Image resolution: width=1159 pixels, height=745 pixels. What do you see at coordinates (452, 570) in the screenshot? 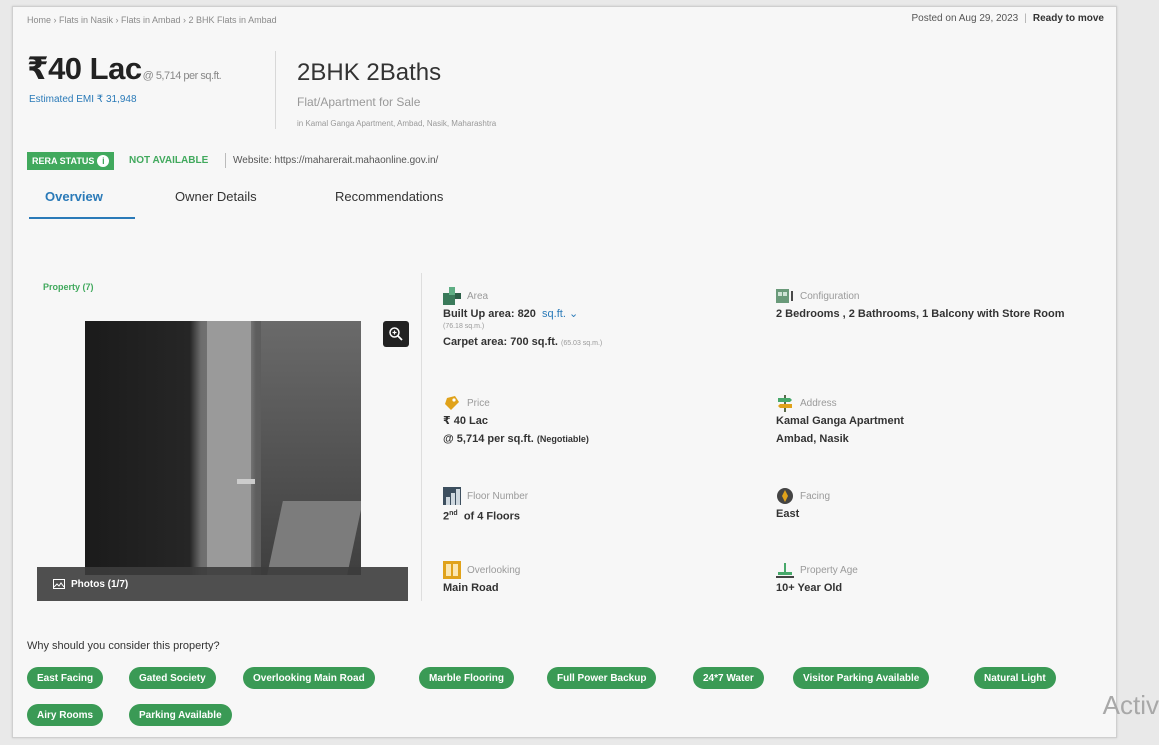
I see `overlooking-icon` at bounding box center [452, 570].